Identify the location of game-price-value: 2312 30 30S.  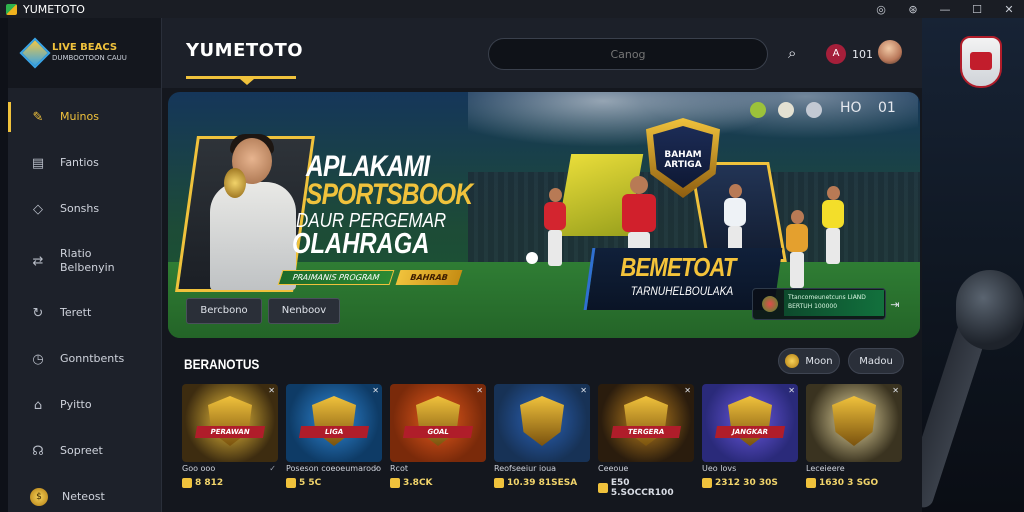
(746, 483).